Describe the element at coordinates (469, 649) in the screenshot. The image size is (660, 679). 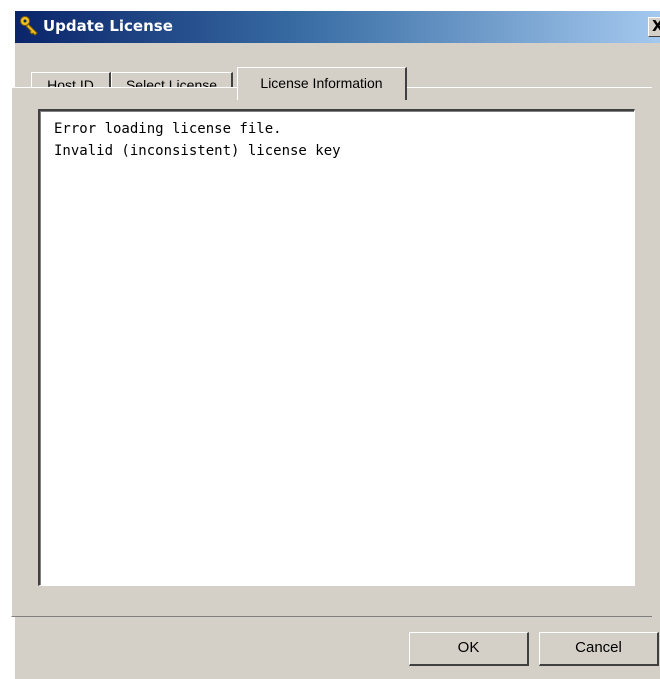
I see `ok-button: OK` at that location.